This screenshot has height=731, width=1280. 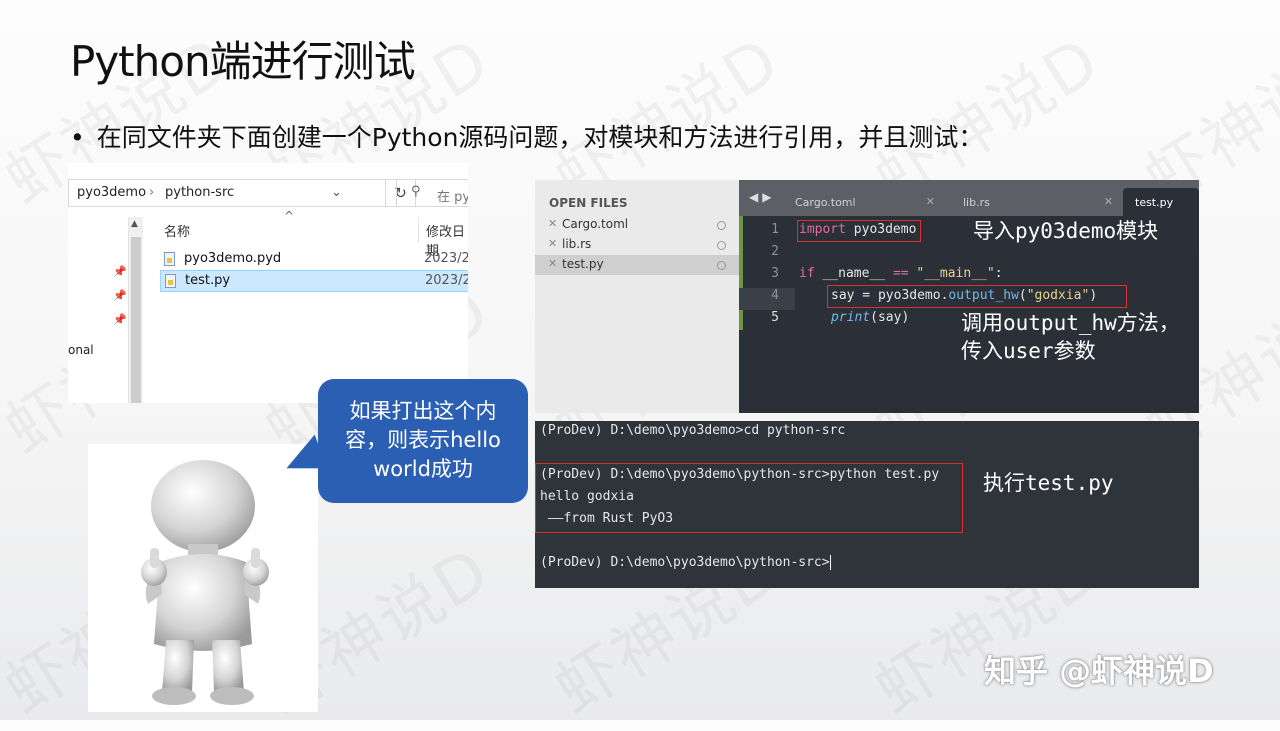 What do you see at coordinates (775, 229) in the screenshot?
I see `line-number: 1` at bounding box center [775, 229].